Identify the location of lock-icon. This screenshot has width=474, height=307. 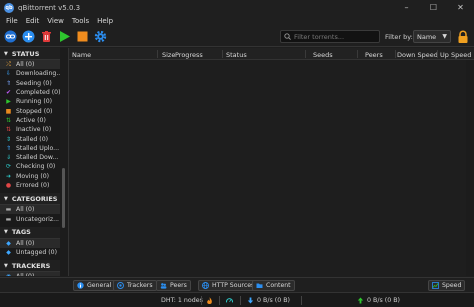
(463, 36).